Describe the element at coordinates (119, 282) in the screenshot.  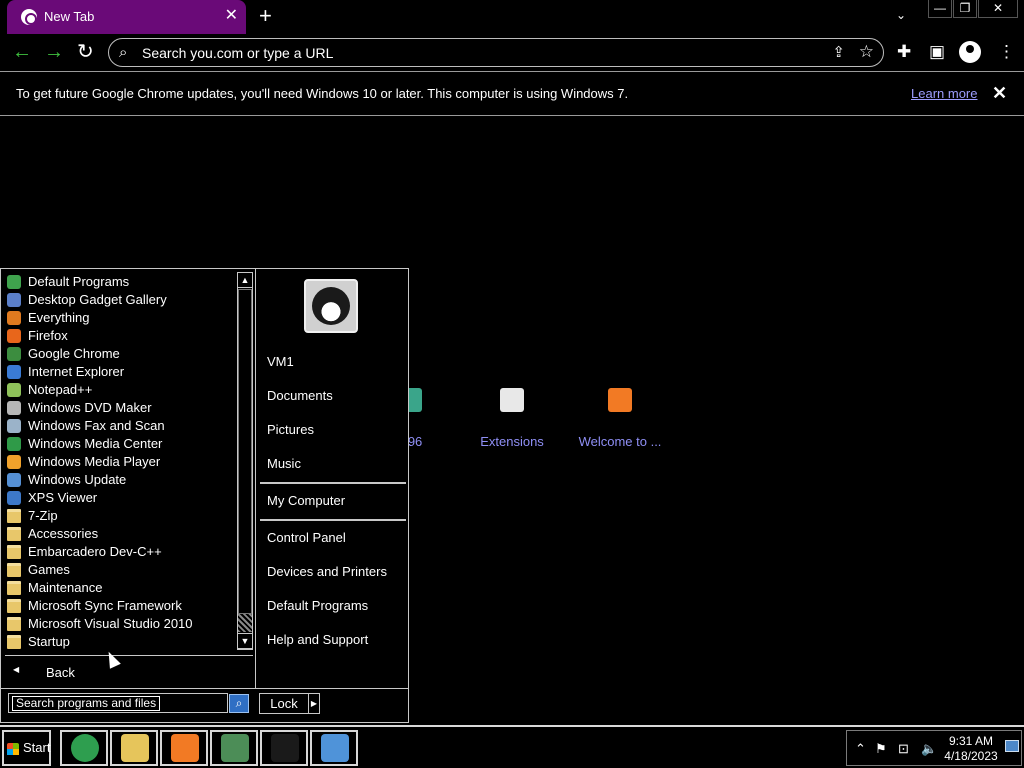
I see `program-item: Default Programs` at that location.